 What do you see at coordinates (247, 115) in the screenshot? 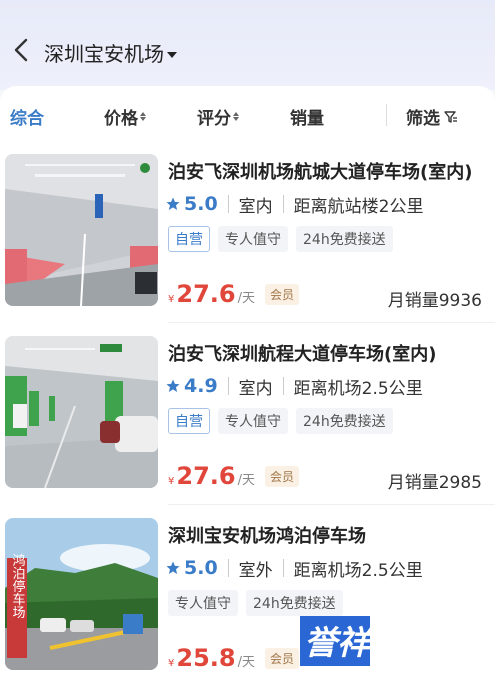
I see `sort-bar: 综合 价格 评分 销量 筛选` at bounding box center [247, 115].